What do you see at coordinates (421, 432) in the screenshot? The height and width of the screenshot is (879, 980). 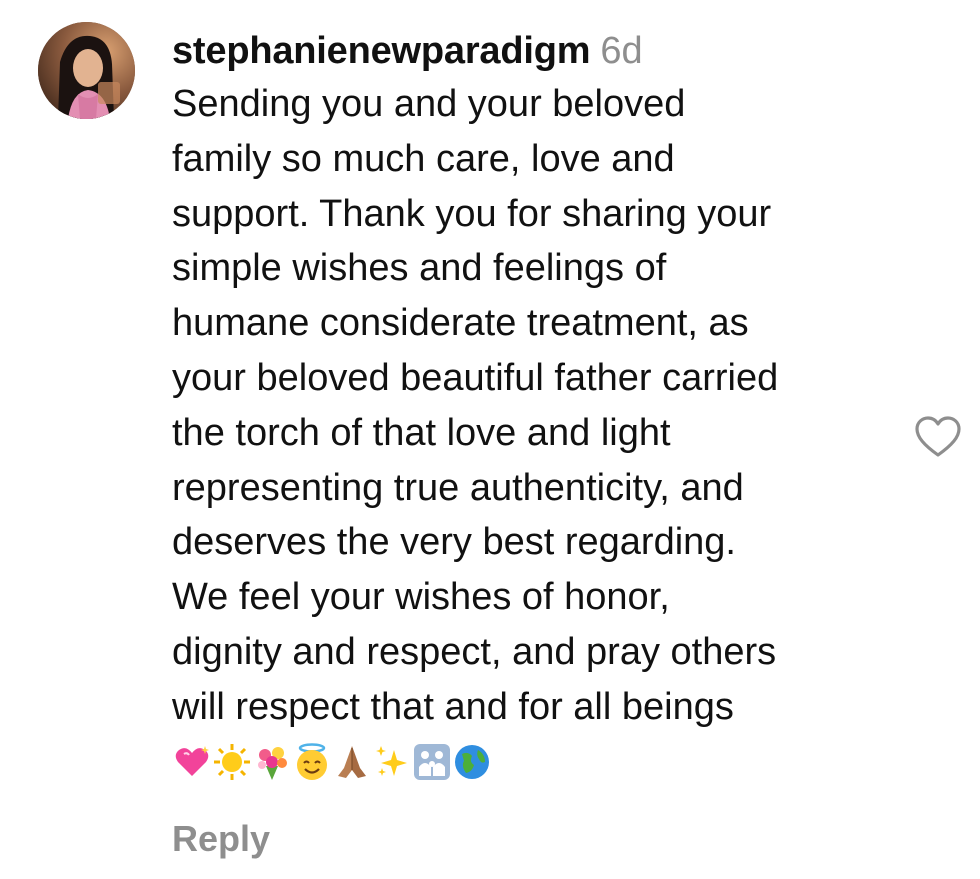 I see `comment-text-line: the torch of that love and light` at bounding box center [421, 432].